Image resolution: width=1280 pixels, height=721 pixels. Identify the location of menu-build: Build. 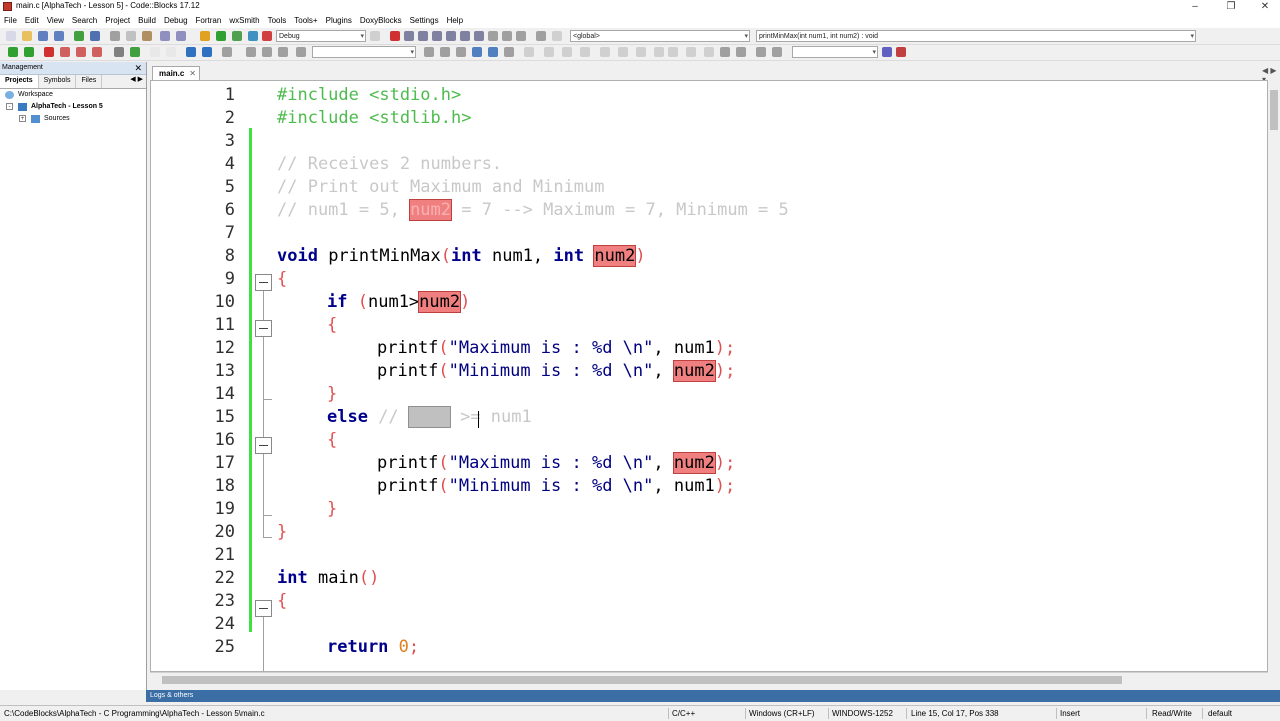
(147, 21).